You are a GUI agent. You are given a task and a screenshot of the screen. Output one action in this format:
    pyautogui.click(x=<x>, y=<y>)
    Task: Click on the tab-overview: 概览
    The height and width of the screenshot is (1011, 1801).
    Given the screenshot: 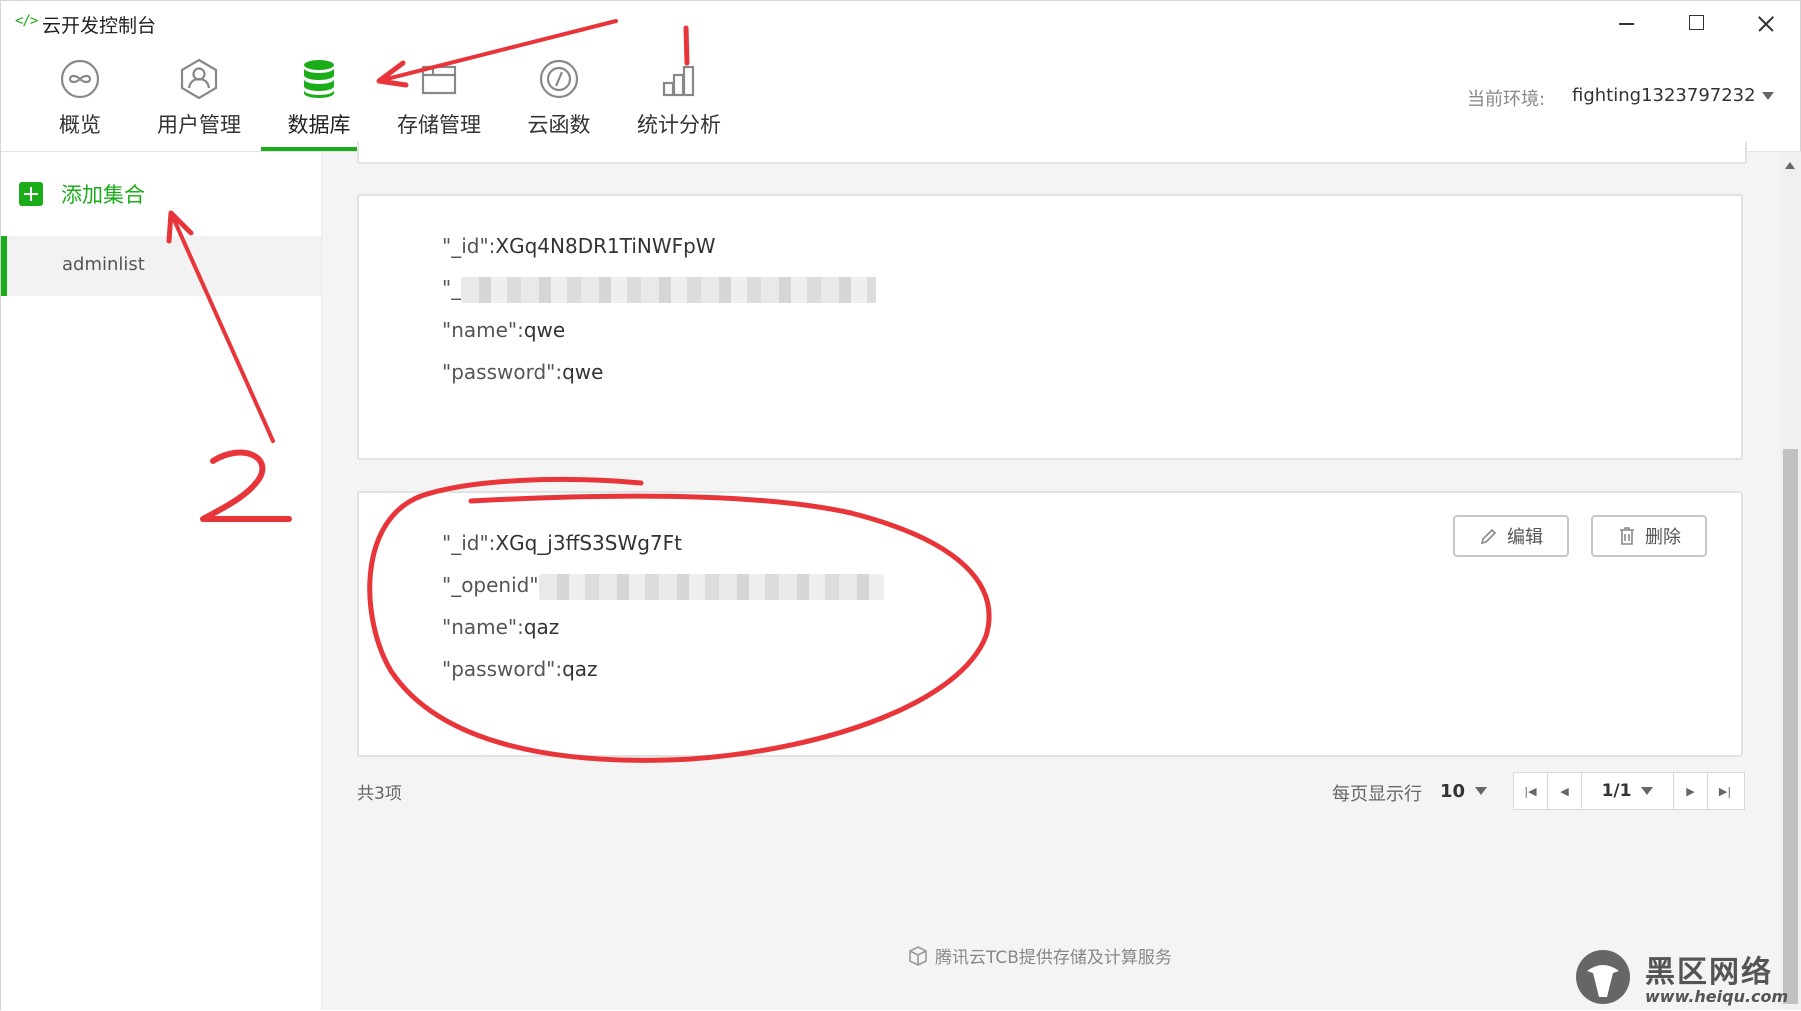 What is the action you would take?
    pyautogui.click(x=80, y=104)
    